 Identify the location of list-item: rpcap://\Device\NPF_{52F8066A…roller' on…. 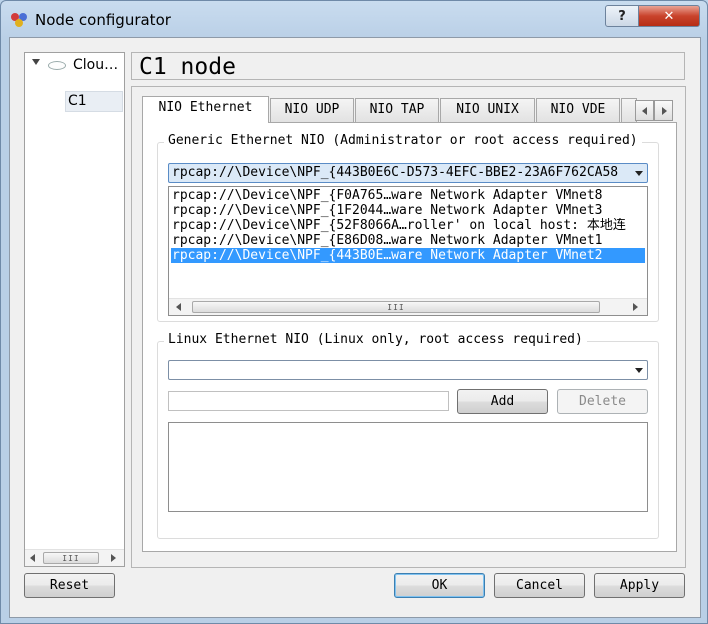
(408, 225).